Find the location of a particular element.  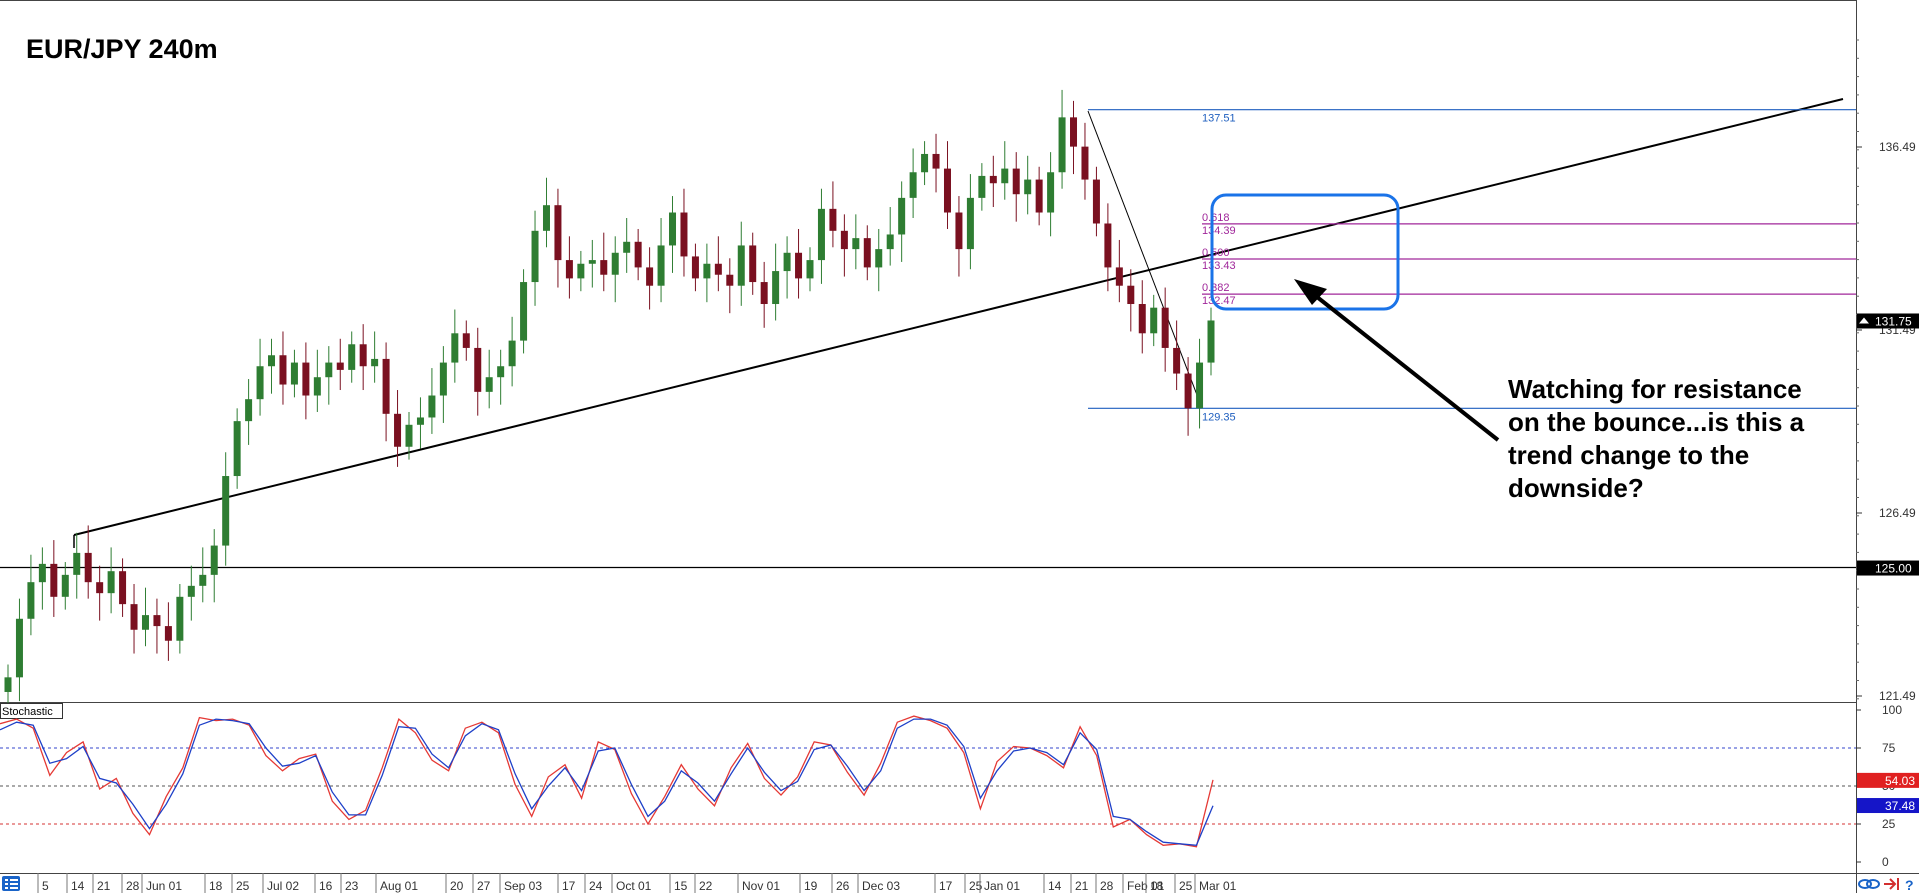

fib-price-label: 133.43 is located at coordinates (1219, 266).